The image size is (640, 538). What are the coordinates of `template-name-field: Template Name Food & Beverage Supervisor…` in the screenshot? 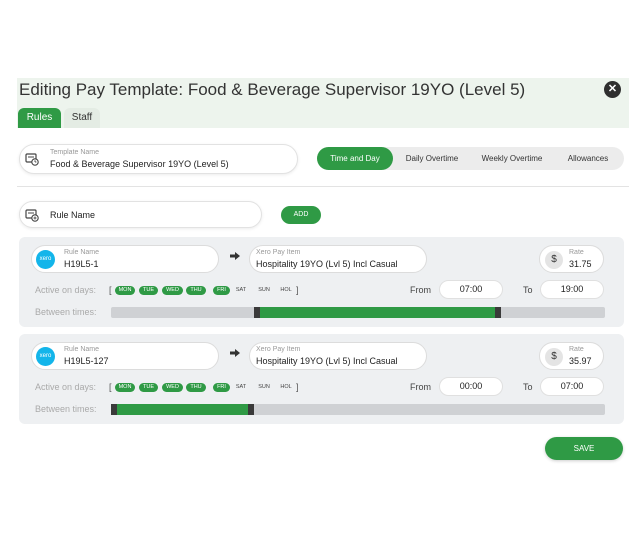 It's located at (158, 159).